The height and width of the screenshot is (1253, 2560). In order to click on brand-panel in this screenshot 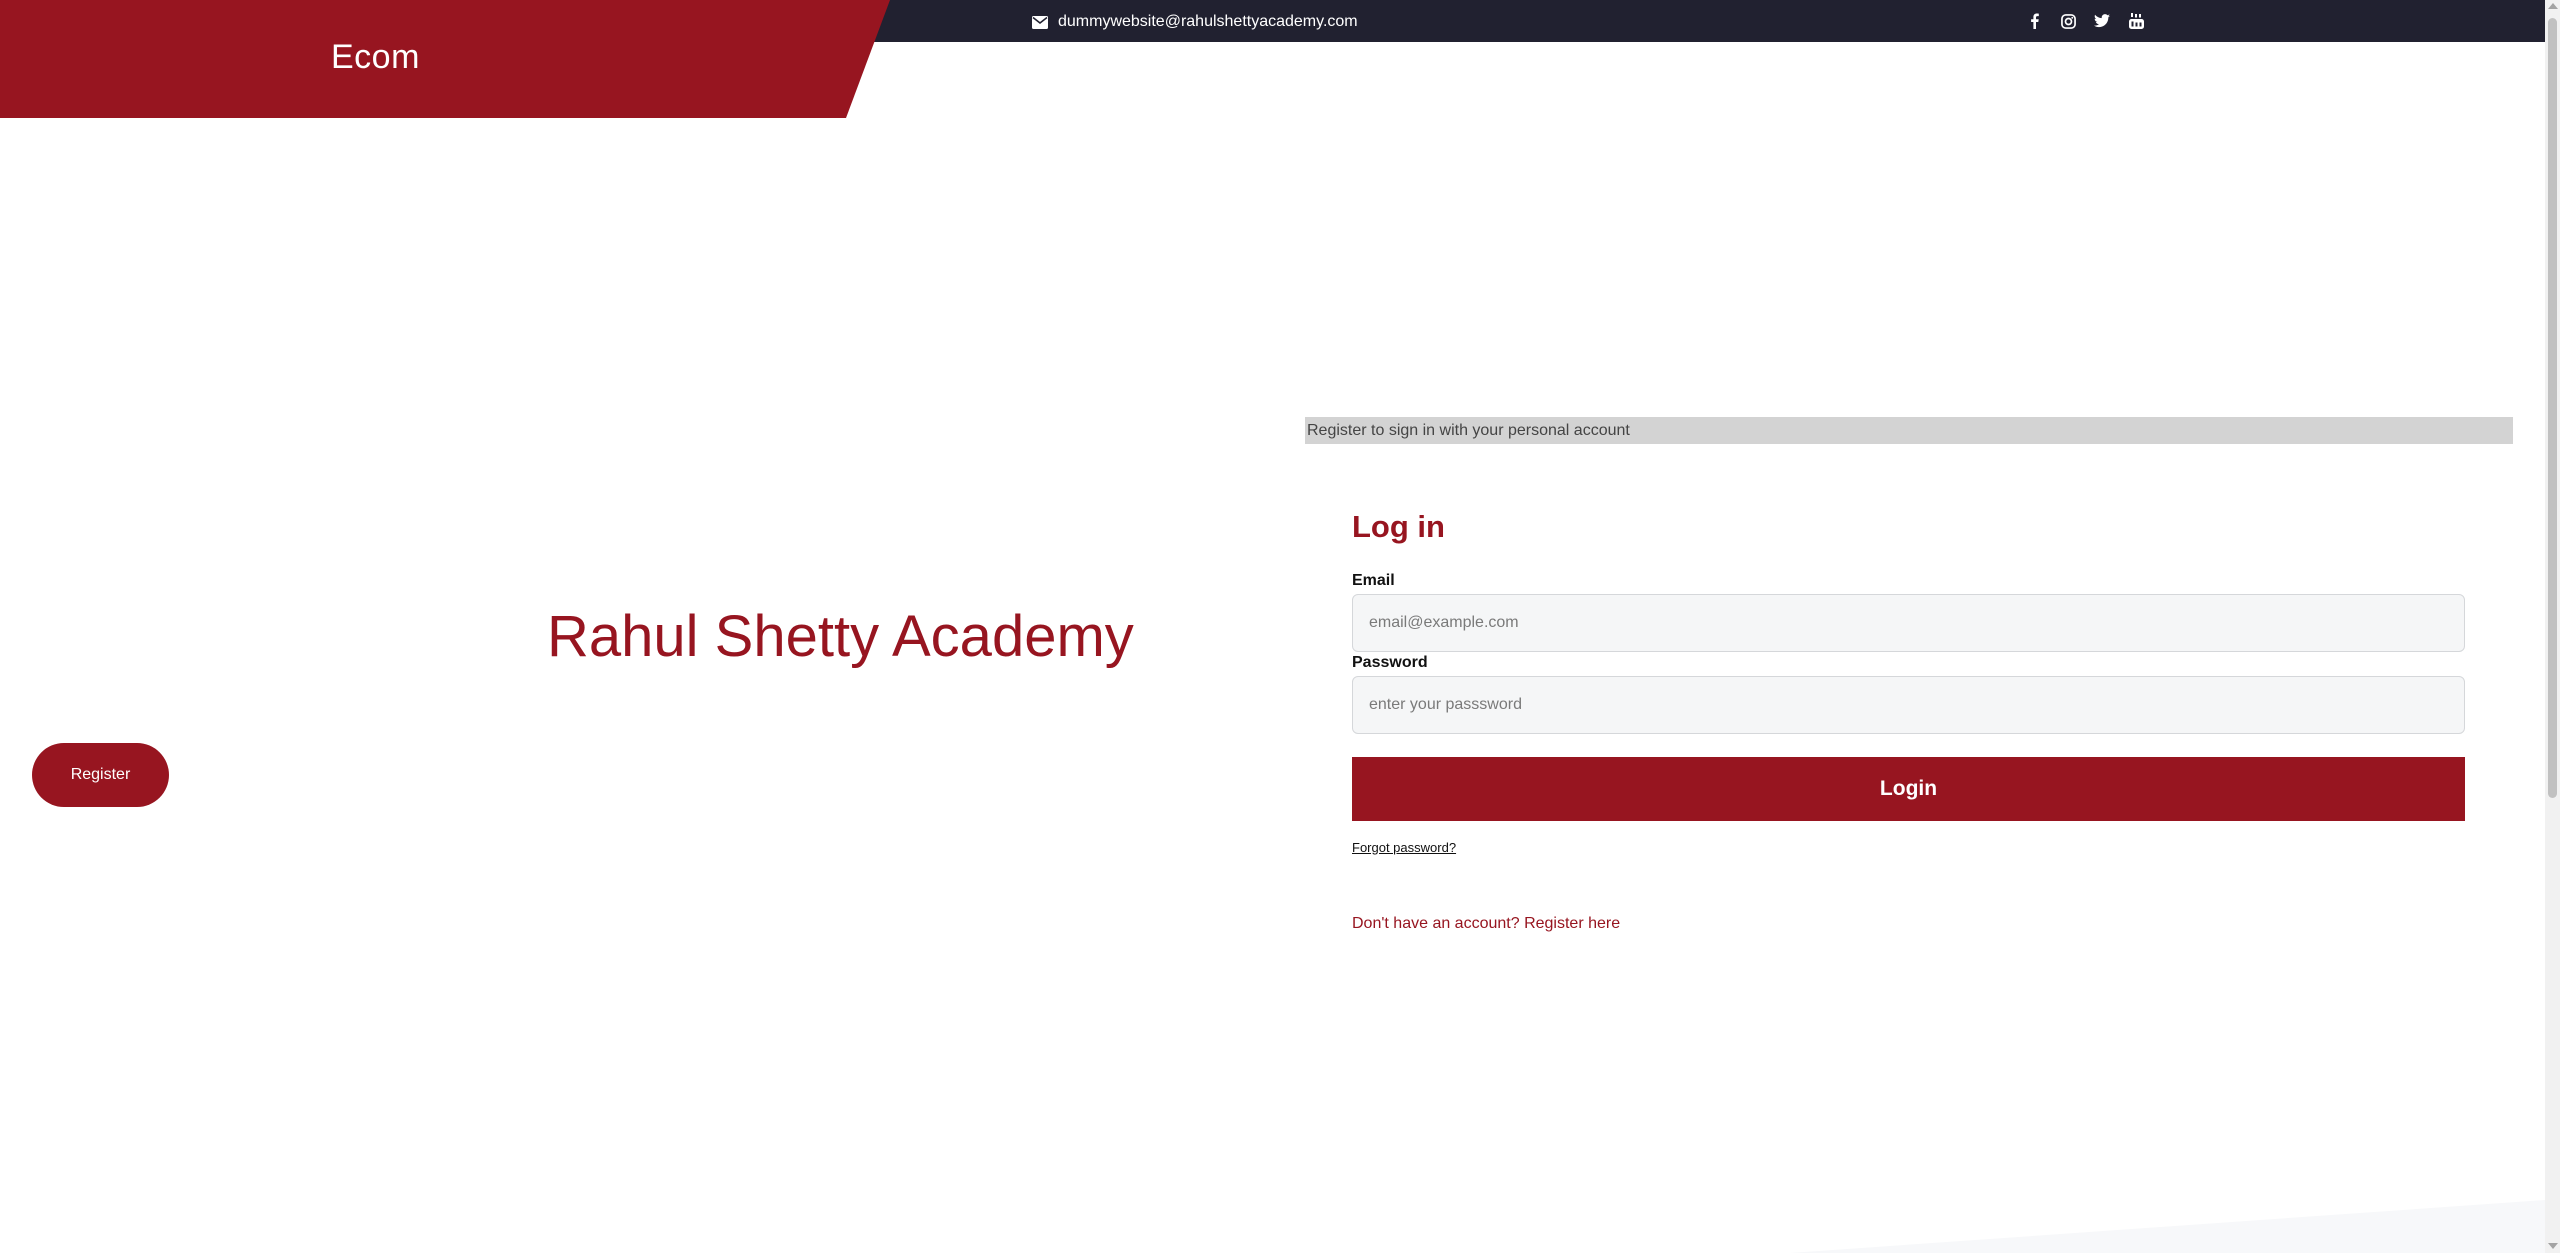, I will do `click(445, 59)`.